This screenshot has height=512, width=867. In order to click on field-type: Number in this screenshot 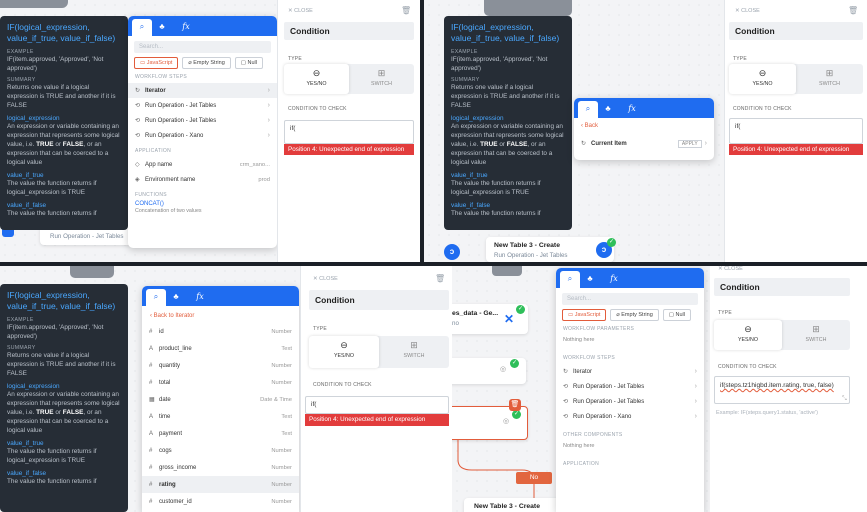, I will do `click(281, 365)`.